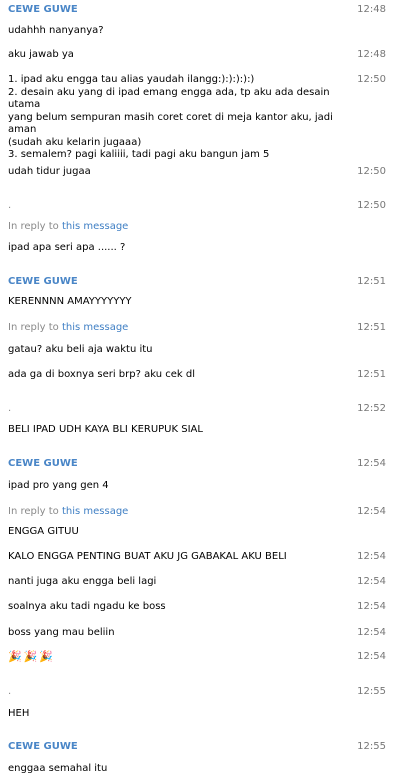 The height and width of the screenshot is (783, 400). Describe the element at coordinates (49, 171) in the screenshot. I see `message-text: udah tidur jugaa` at that location.